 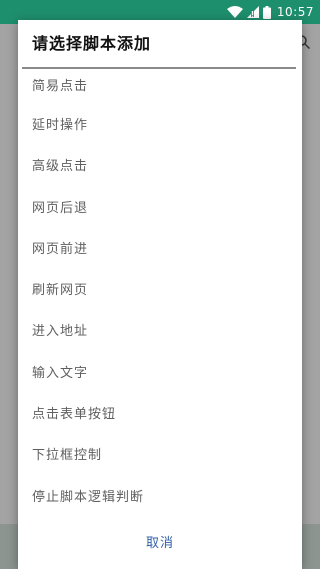 I want to click on option-dropdown-control: 下拉框控制, so click(x=160, y=455).